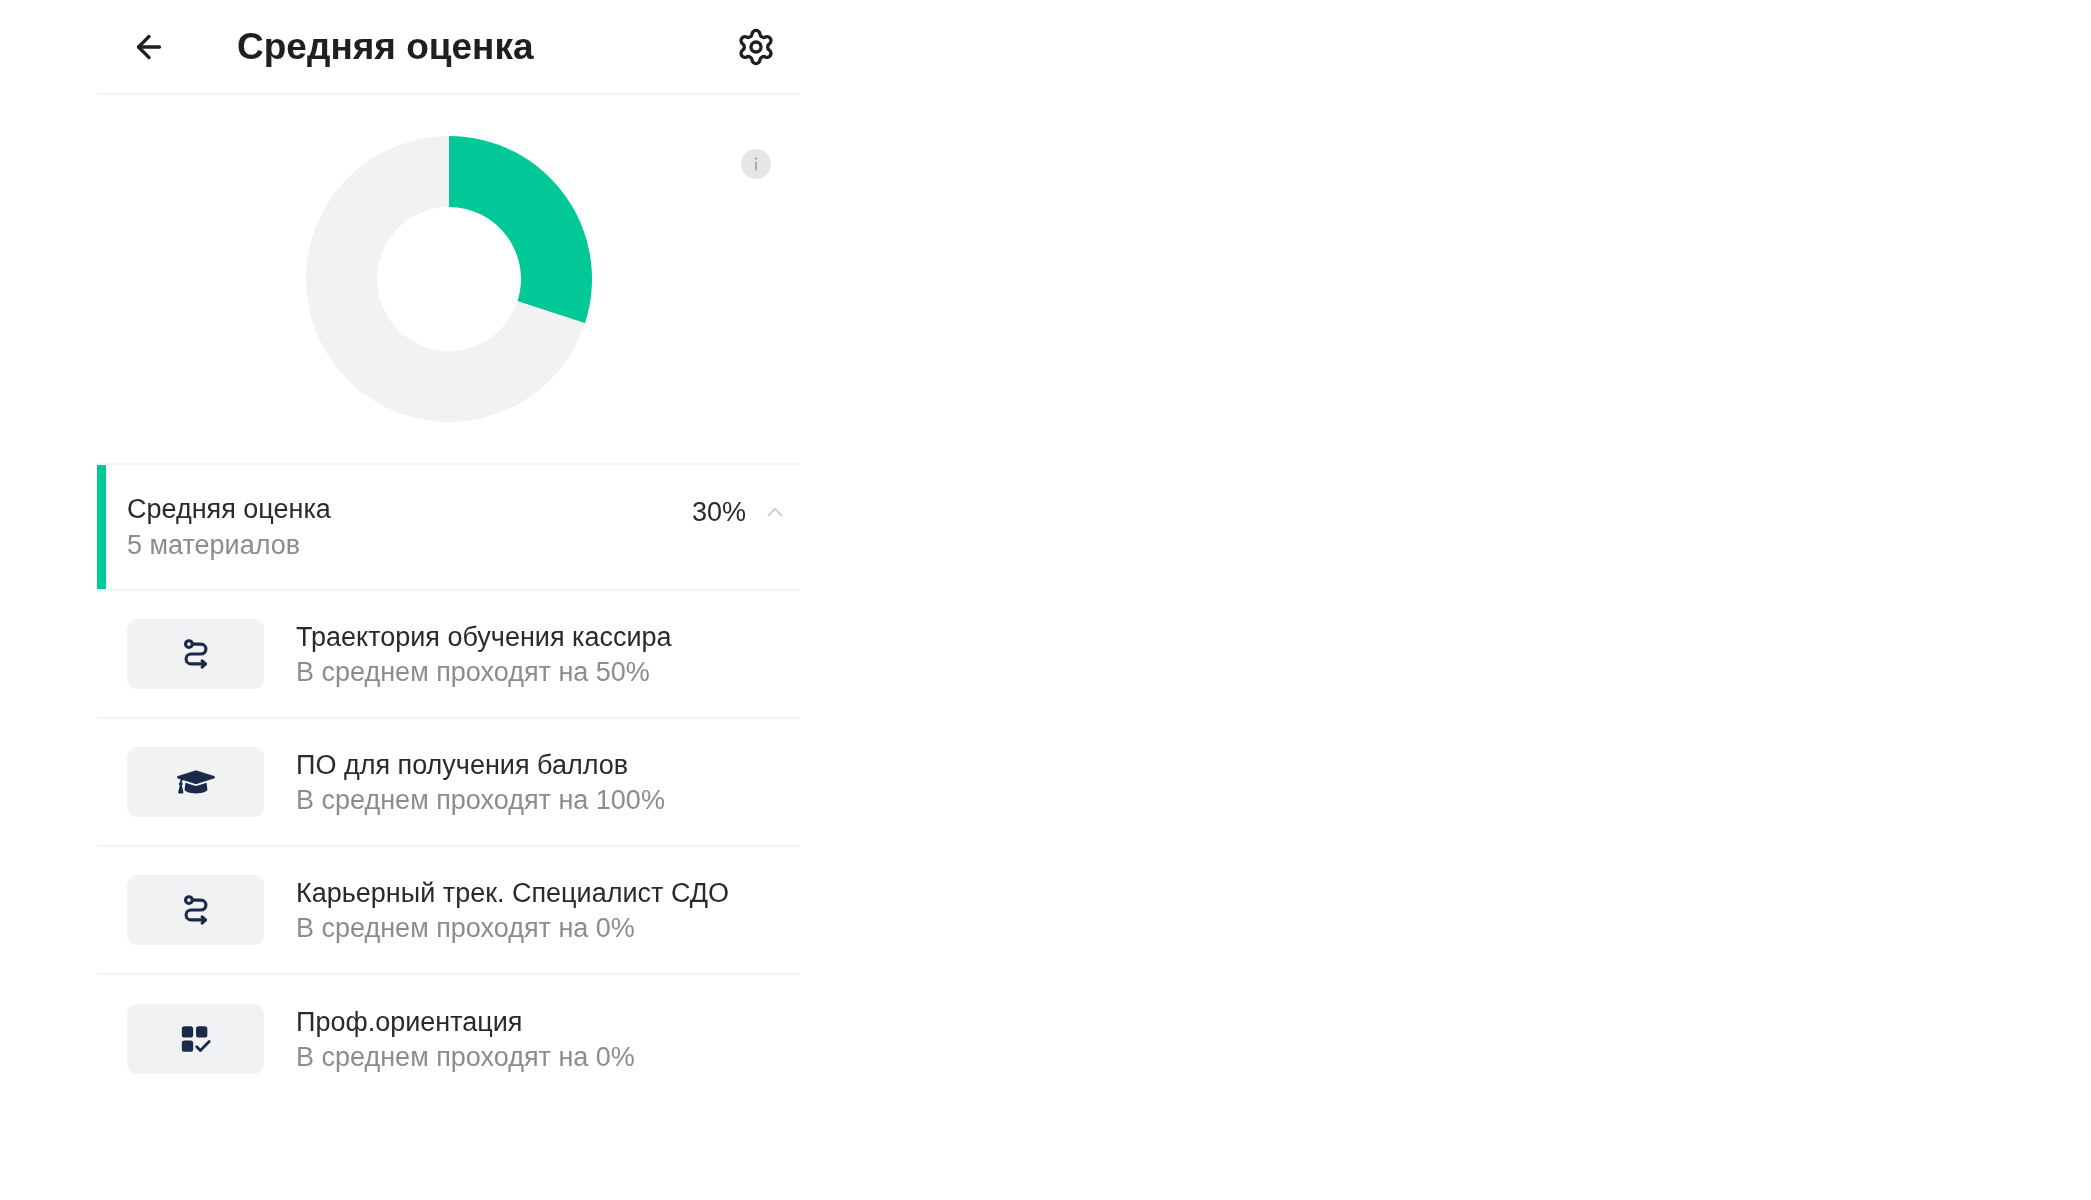  Describe the element at coordinates (484, 636) in the screenshot. I see `material-title: Траектория обучения кассира` at that location.